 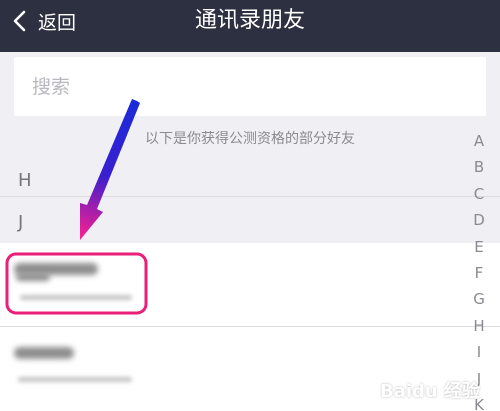 I want to click on page-title: 通讯录朋友, so click(x=249, y=20).